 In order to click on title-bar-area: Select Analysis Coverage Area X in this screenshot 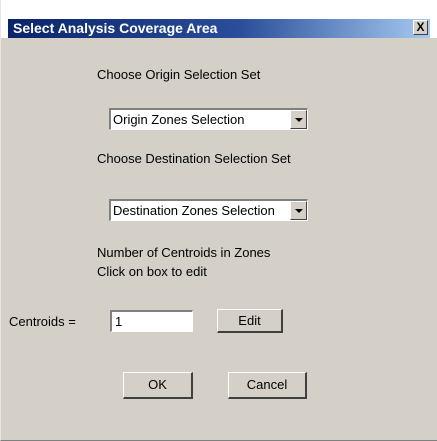, I will do `click(219, 19)`.